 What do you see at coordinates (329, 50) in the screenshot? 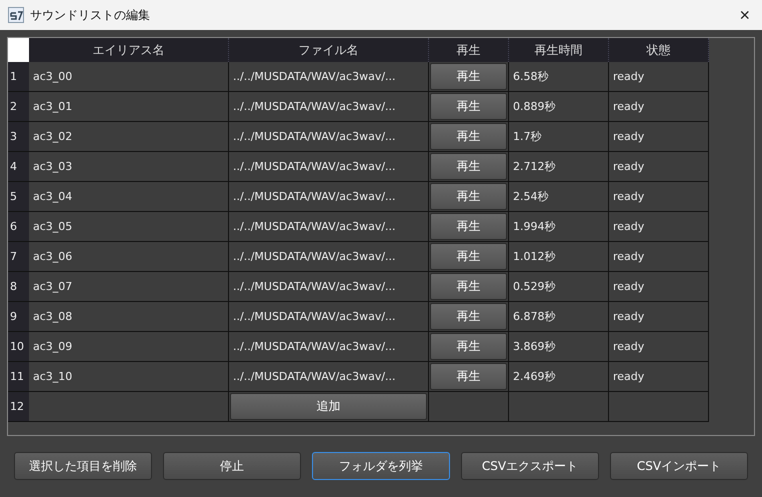
I see `column-header: ファイル名` at bounding box center [329, 50].